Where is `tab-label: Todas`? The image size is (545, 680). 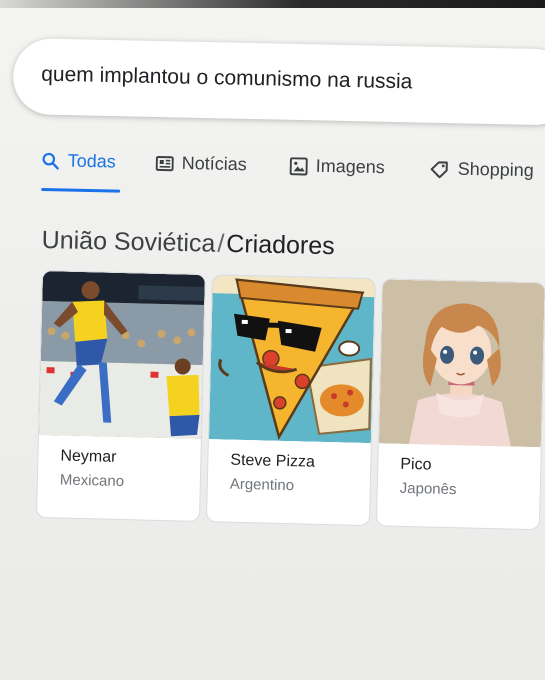
tab-label: Todas is located at coordinates (92, 161).